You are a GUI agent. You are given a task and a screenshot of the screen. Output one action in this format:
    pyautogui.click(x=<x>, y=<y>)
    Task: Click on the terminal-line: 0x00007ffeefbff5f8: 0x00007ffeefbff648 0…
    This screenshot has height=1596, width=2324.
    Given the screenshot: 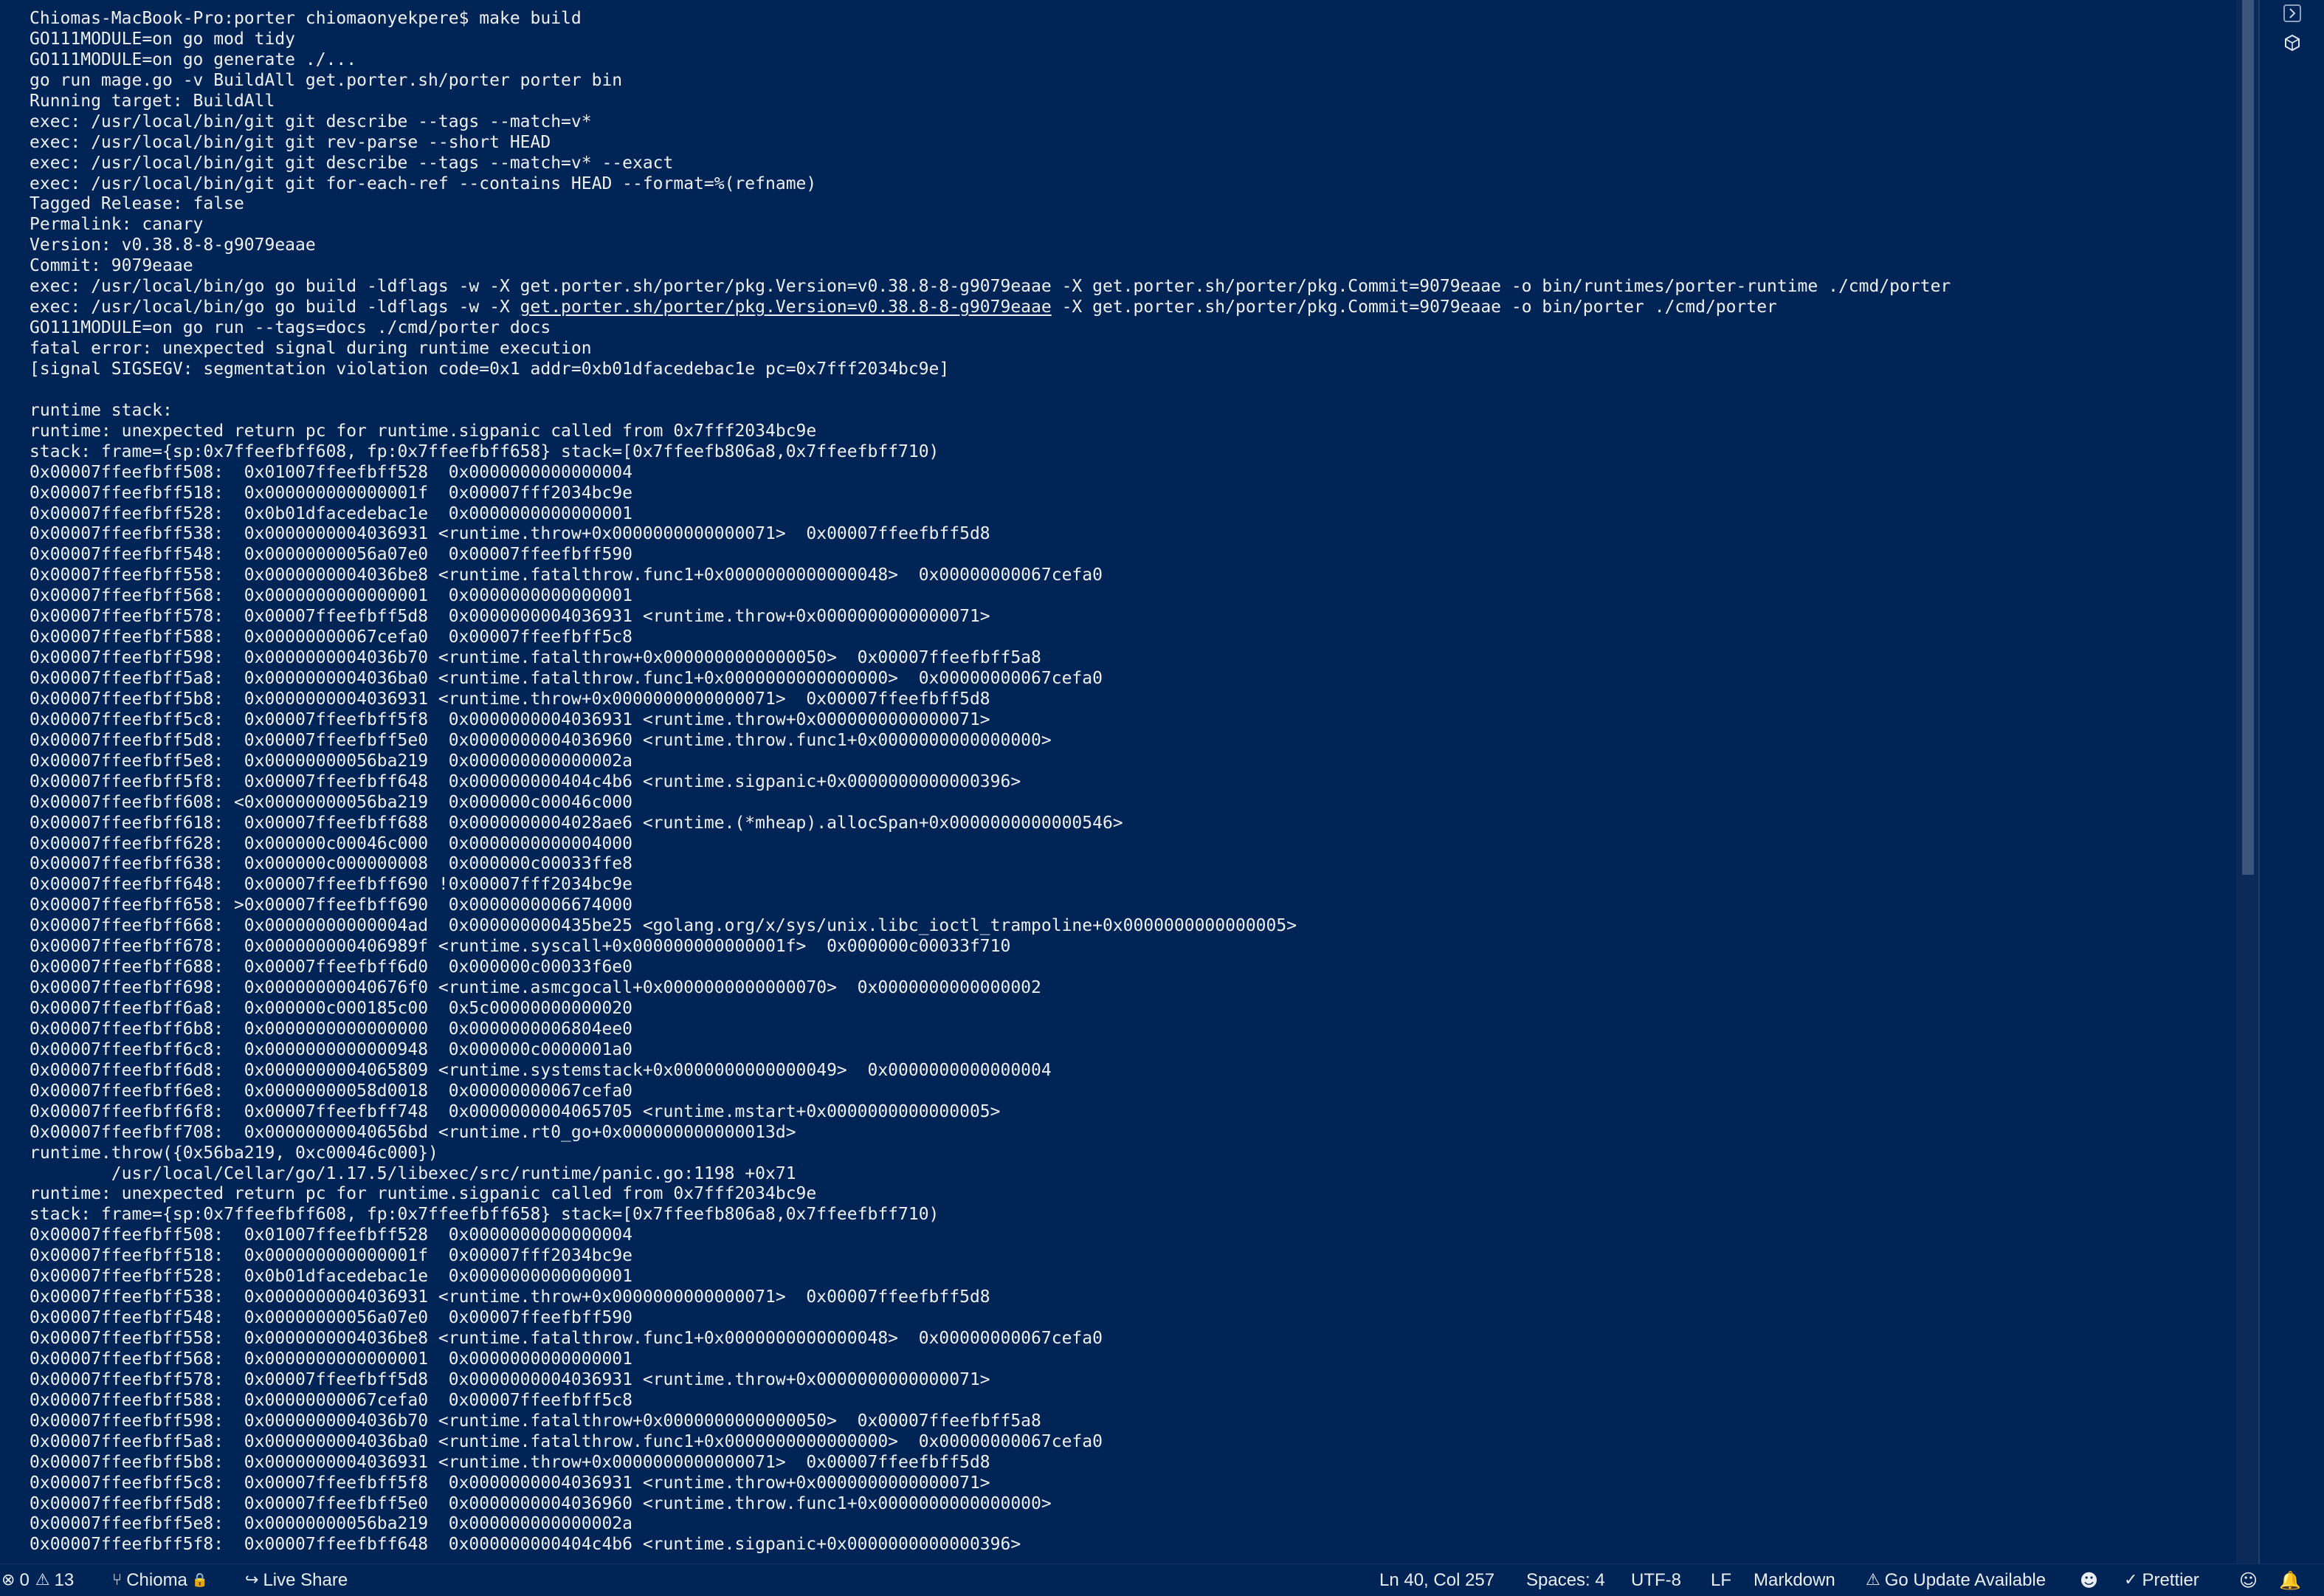 What is the action you would take?
    pyautogui.click(x=525, y=1545)
    